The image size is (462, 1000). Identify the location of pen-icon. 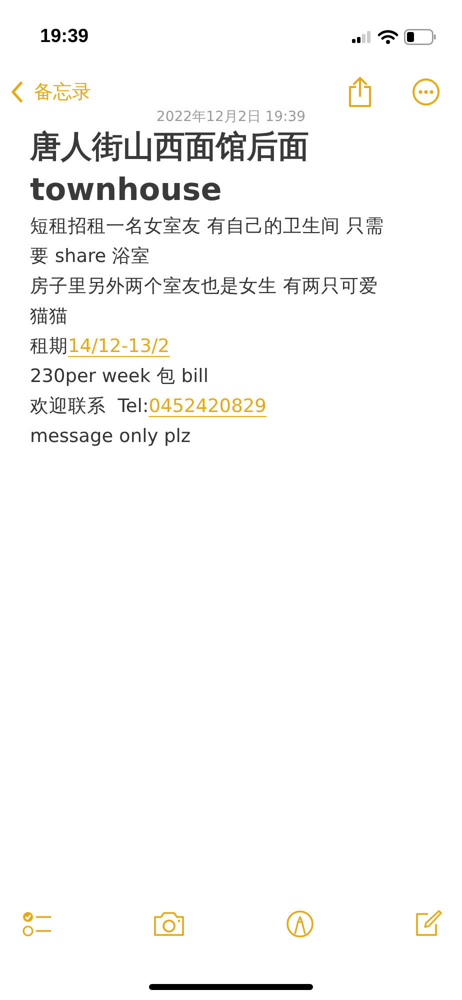
(300, 924).